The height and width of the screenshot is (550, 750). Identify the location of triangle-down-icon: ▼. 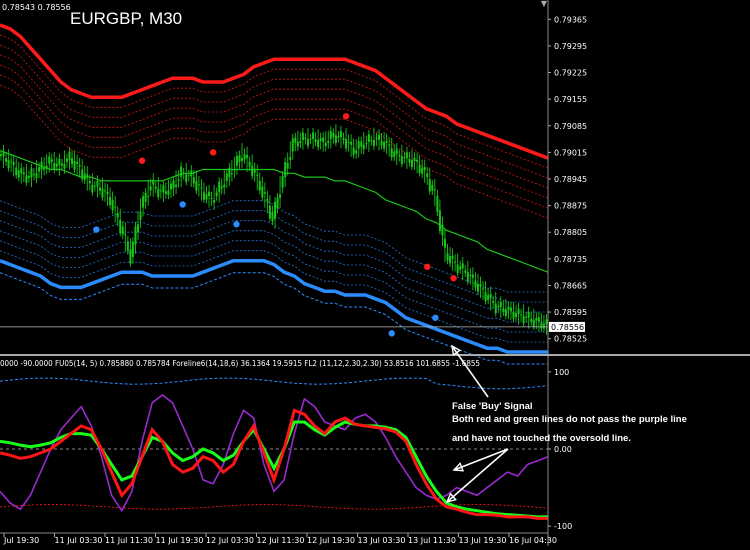
(544, 4).